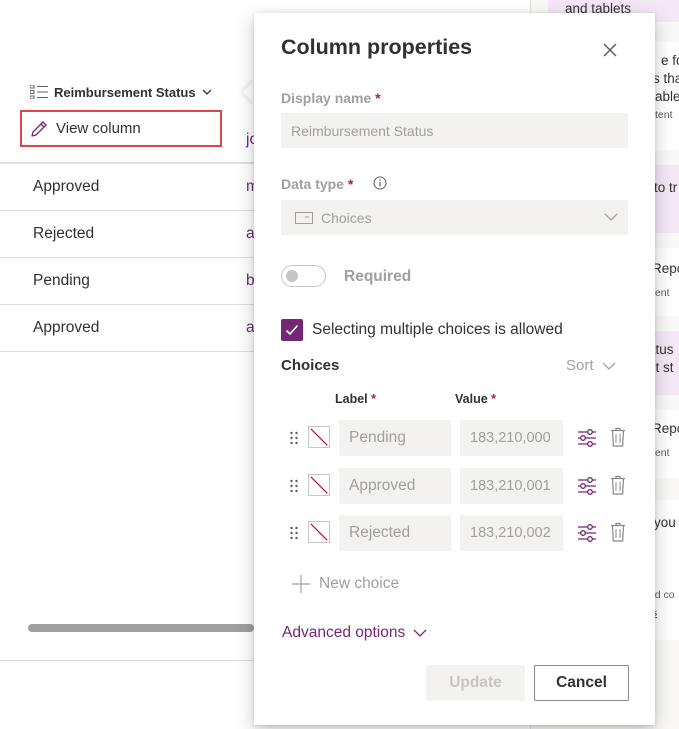  What do you see at coordinates (39, 92) in the screenshot?
I see `list-icon` at bounding box center [39, 92].